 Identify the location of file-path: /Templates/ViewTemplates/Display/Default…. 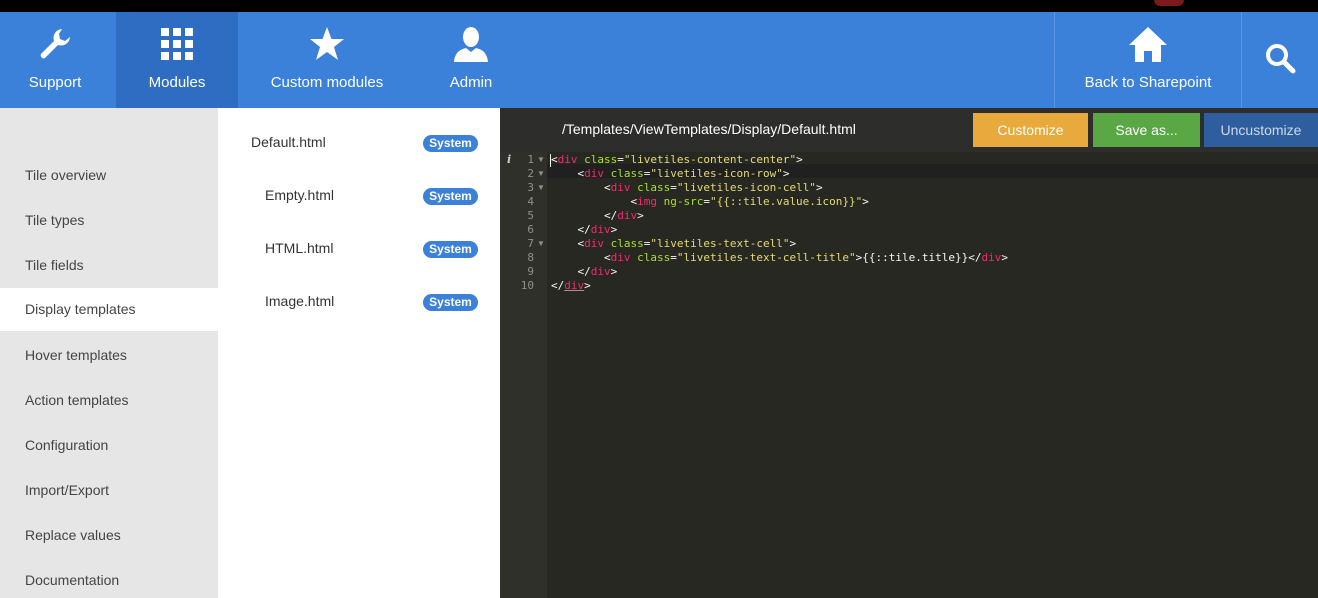
(709, 129).